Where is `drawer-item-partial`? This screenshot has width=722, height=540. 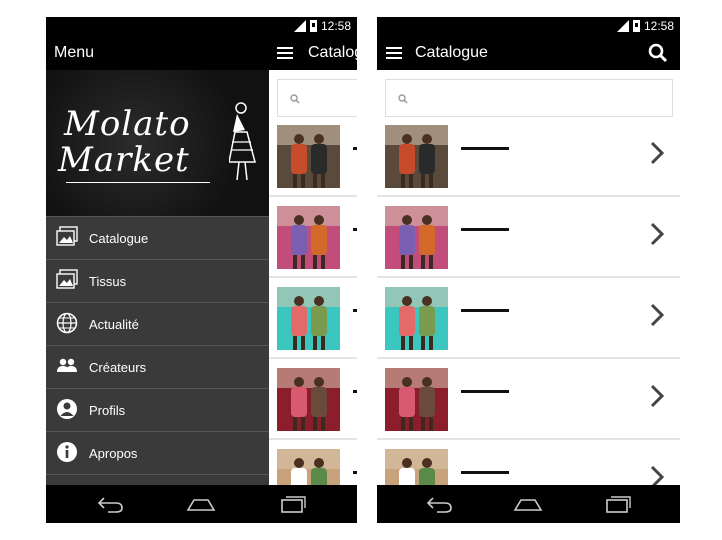 drawer-item-partial is located at coordinates (157, 479).